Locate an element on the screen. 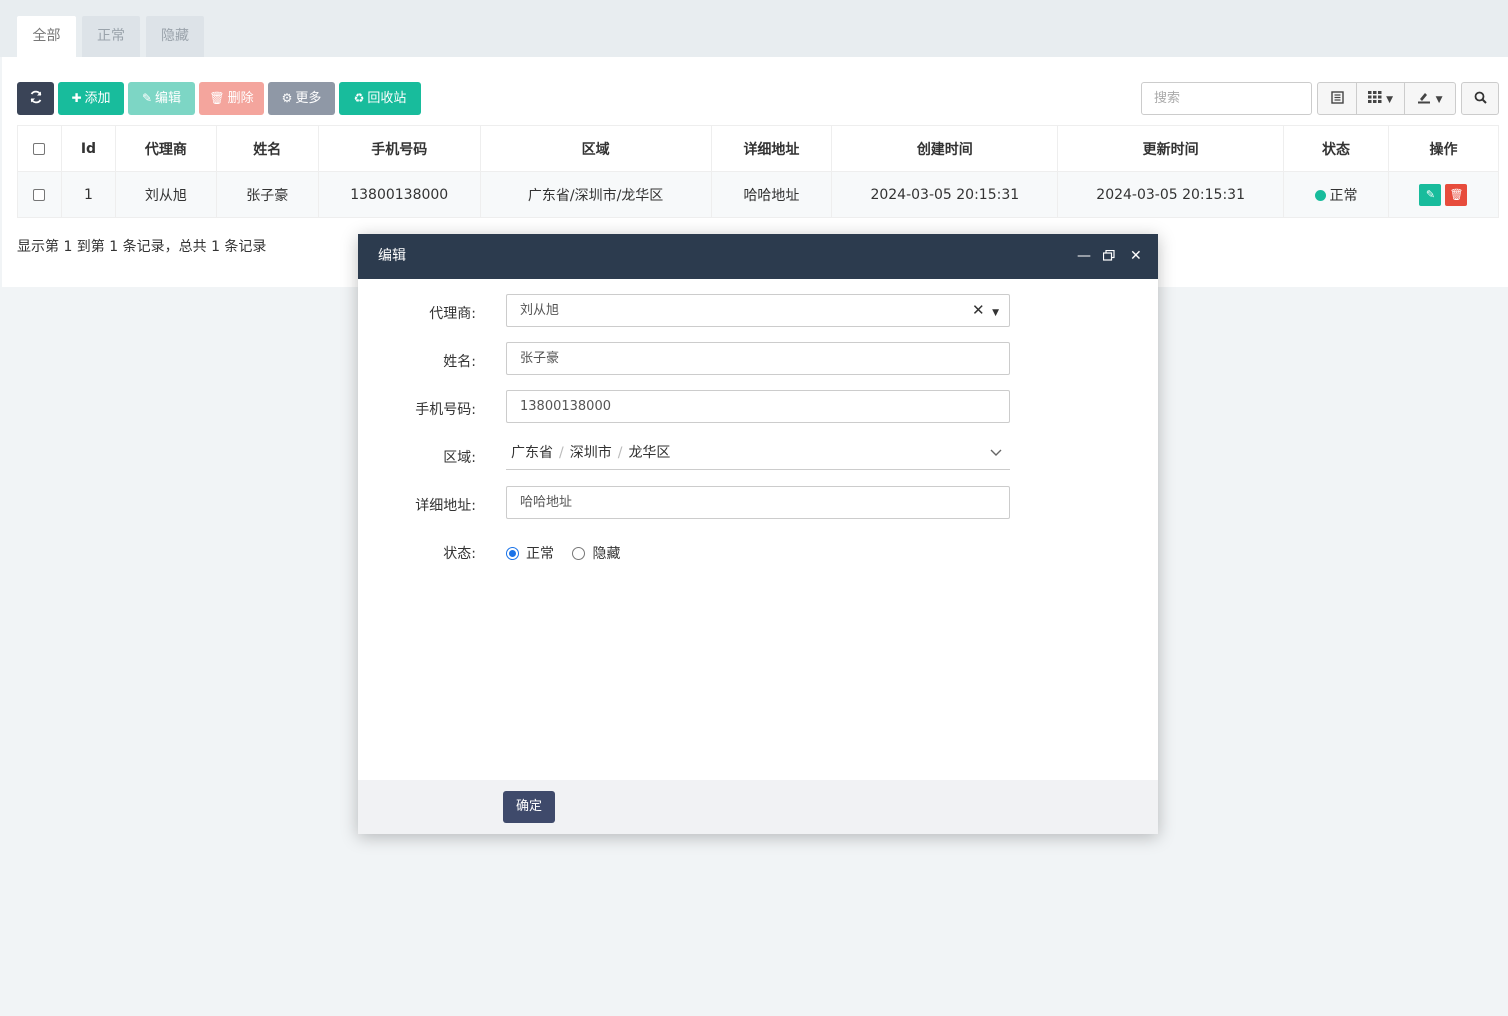 The width and height of the screenshot is (1508, 1016). gear-icon: ⚙ is located at coordinates (287, 98).